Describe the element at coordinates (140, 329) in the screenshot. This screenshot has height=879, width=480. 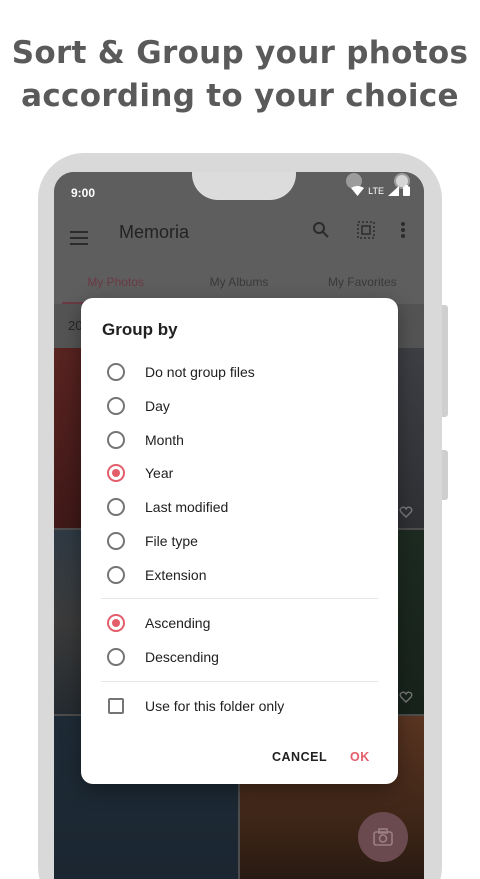
I see `dialog-title: Group by` at that location.